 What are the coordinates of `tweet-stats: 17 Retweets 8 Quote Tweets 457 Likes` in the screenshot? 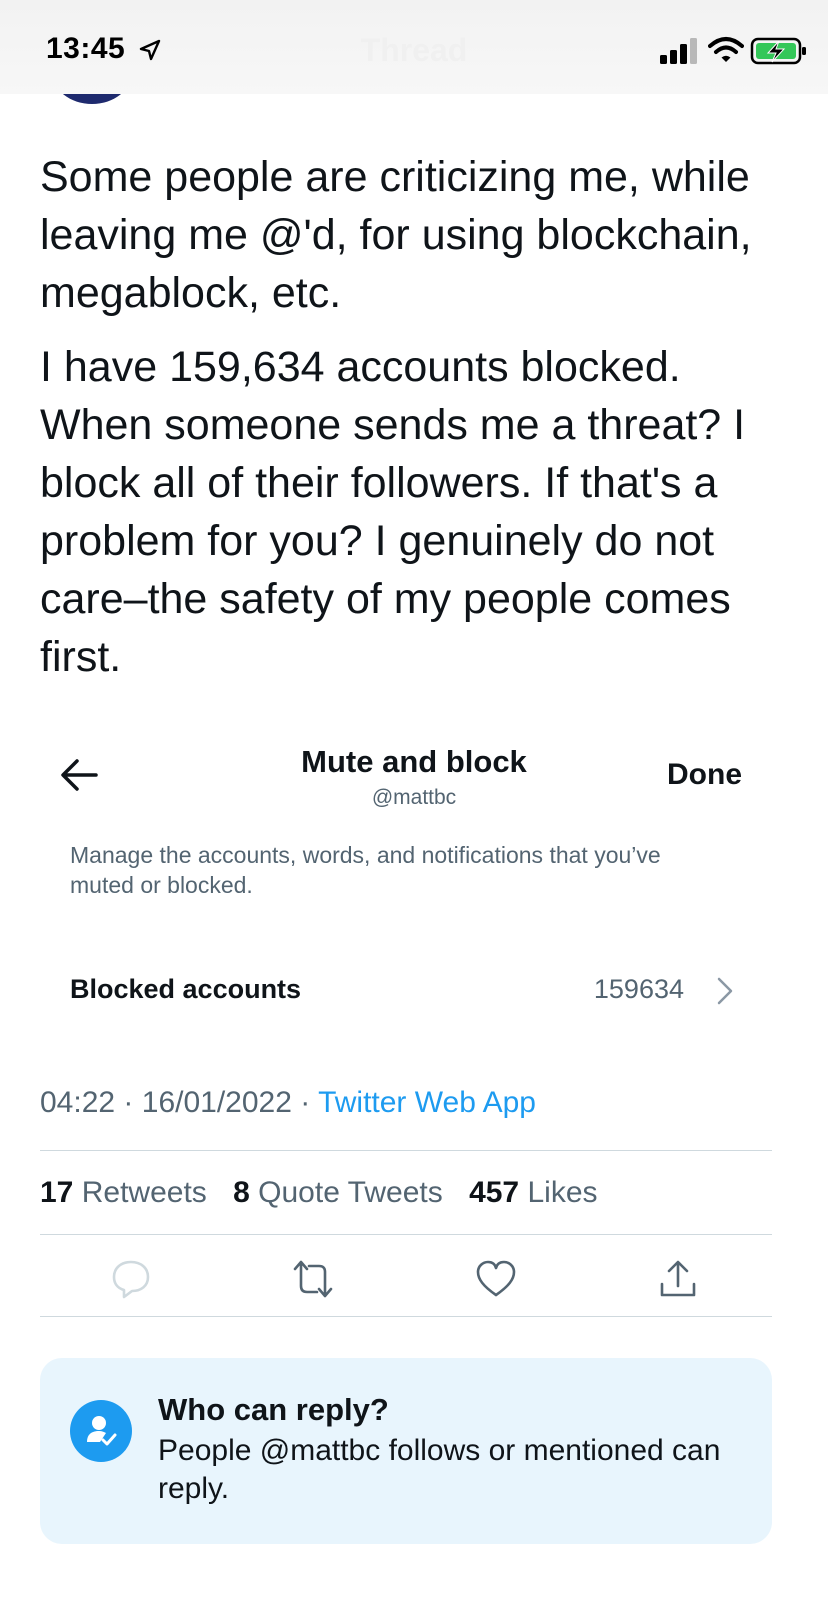 It's located at (328, 1193).